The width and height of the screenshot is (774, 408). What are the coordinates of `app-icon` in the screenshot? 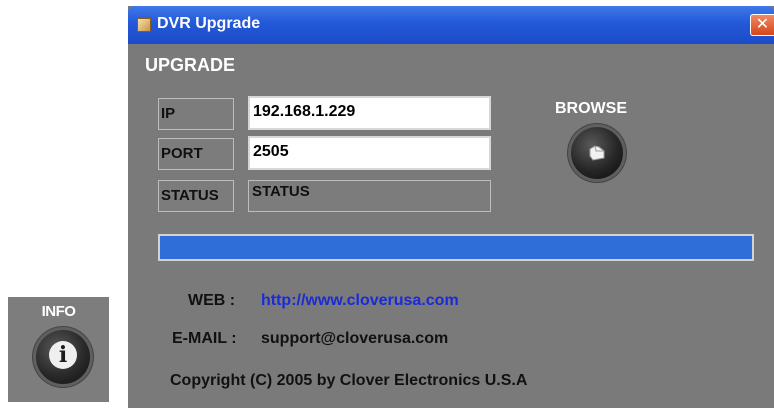 It's located at (144, 25).